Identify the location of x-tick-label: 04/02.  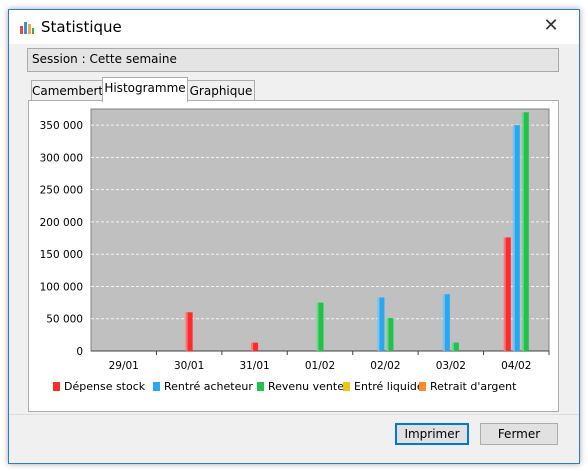
(516, 366).